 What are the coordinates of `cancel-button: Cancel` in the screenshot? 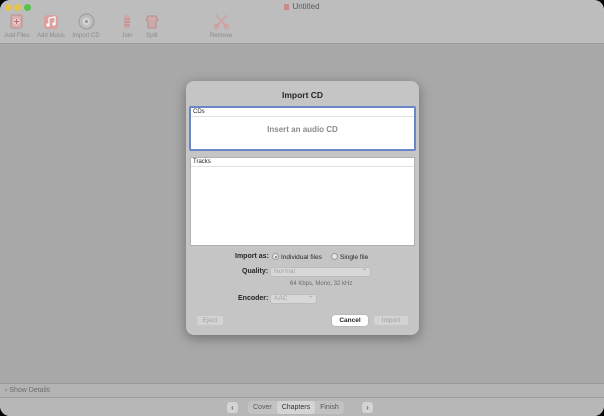 It's located at (350, 320).